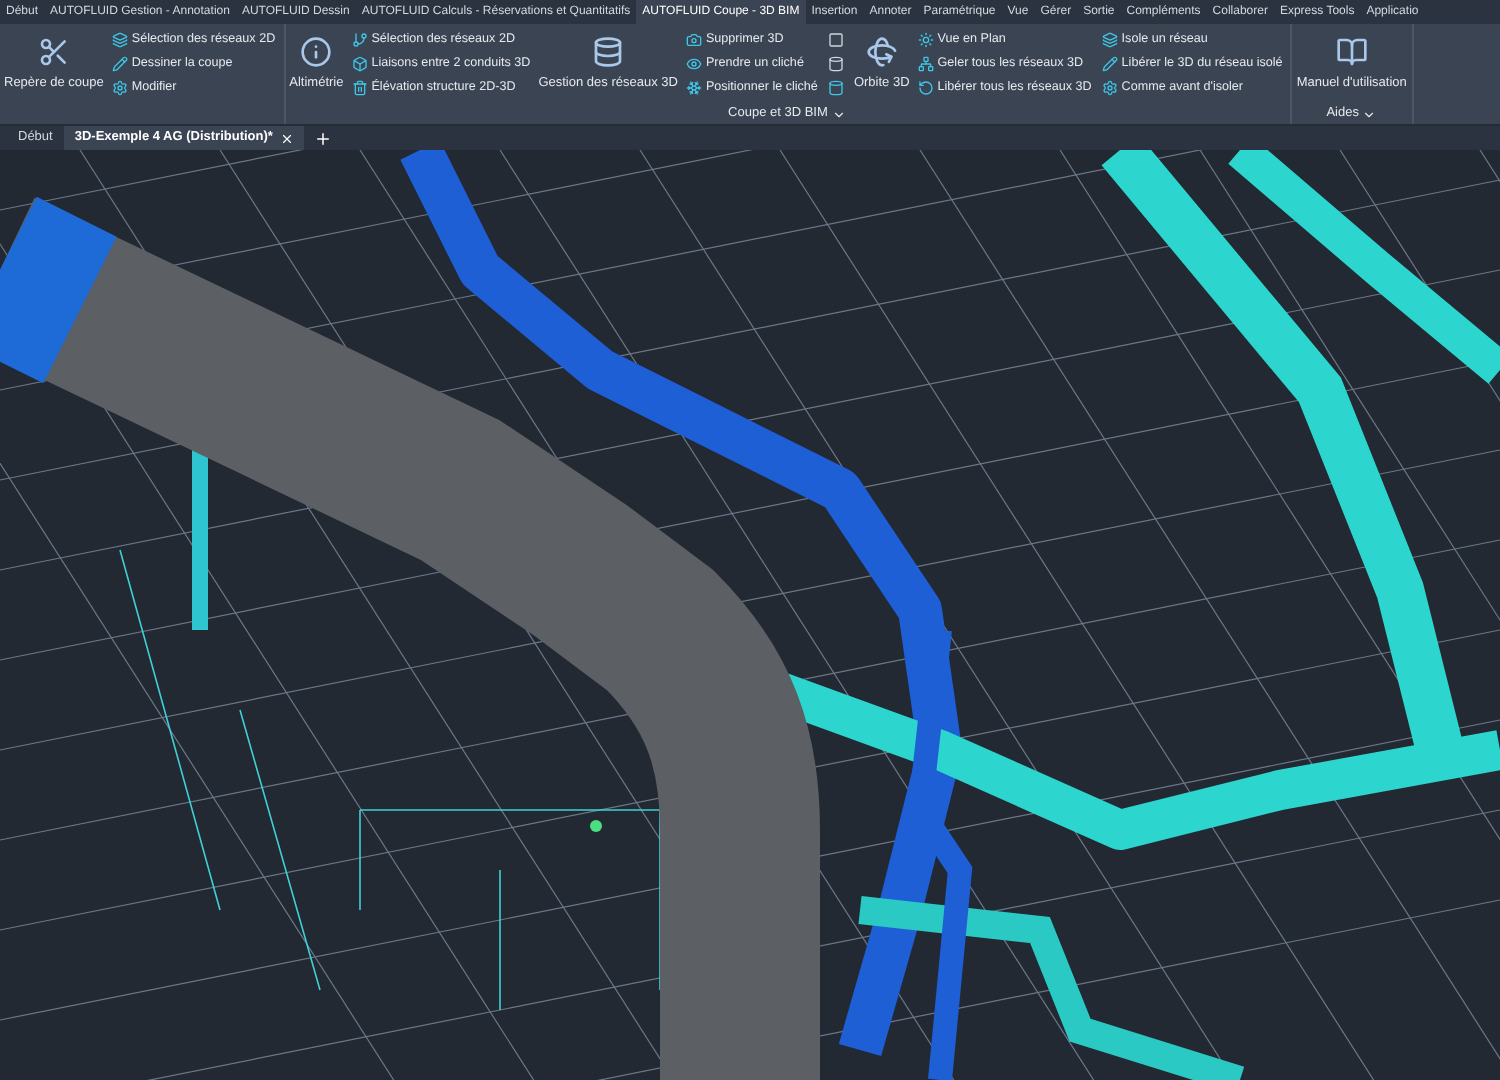 This screenshot has width=1500, height=1080. Describe the element at coordinates (287, 138) in the screenshot. I see `close-icon` at that location.